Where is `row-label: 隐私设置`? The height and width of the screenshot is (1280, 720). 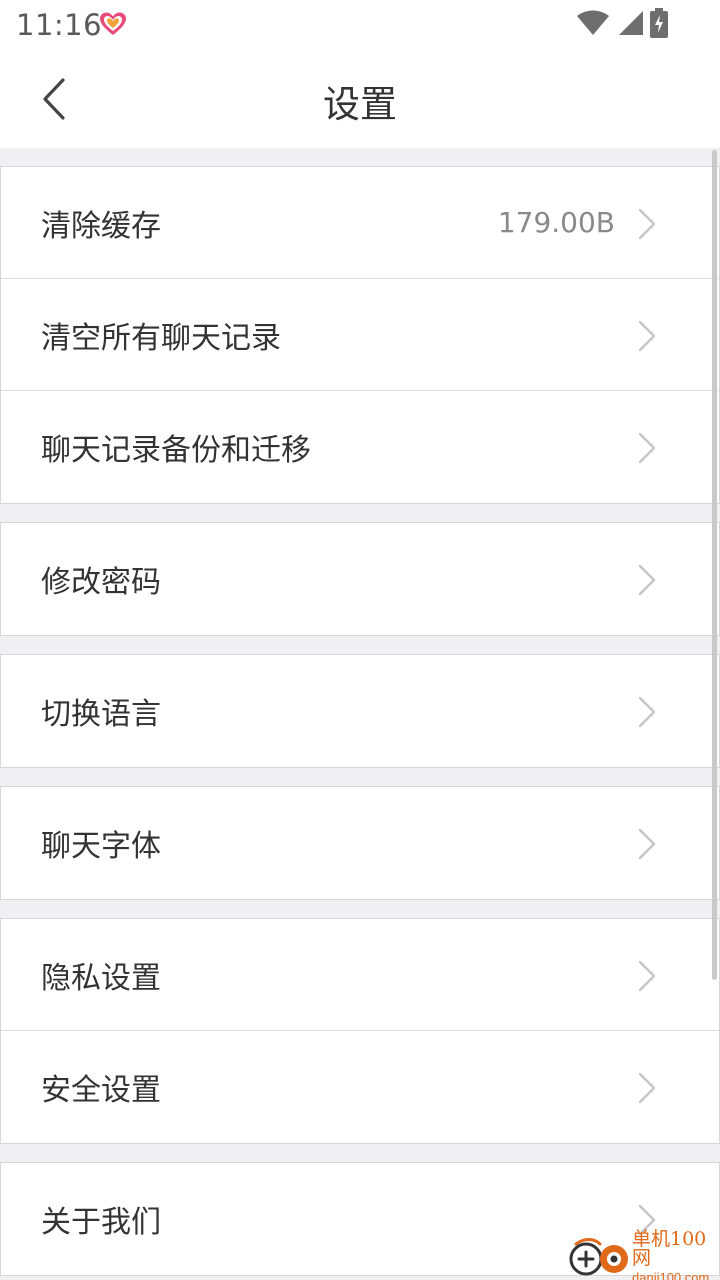
row-label: 隐私设置 is located at coordinates (101, 978).